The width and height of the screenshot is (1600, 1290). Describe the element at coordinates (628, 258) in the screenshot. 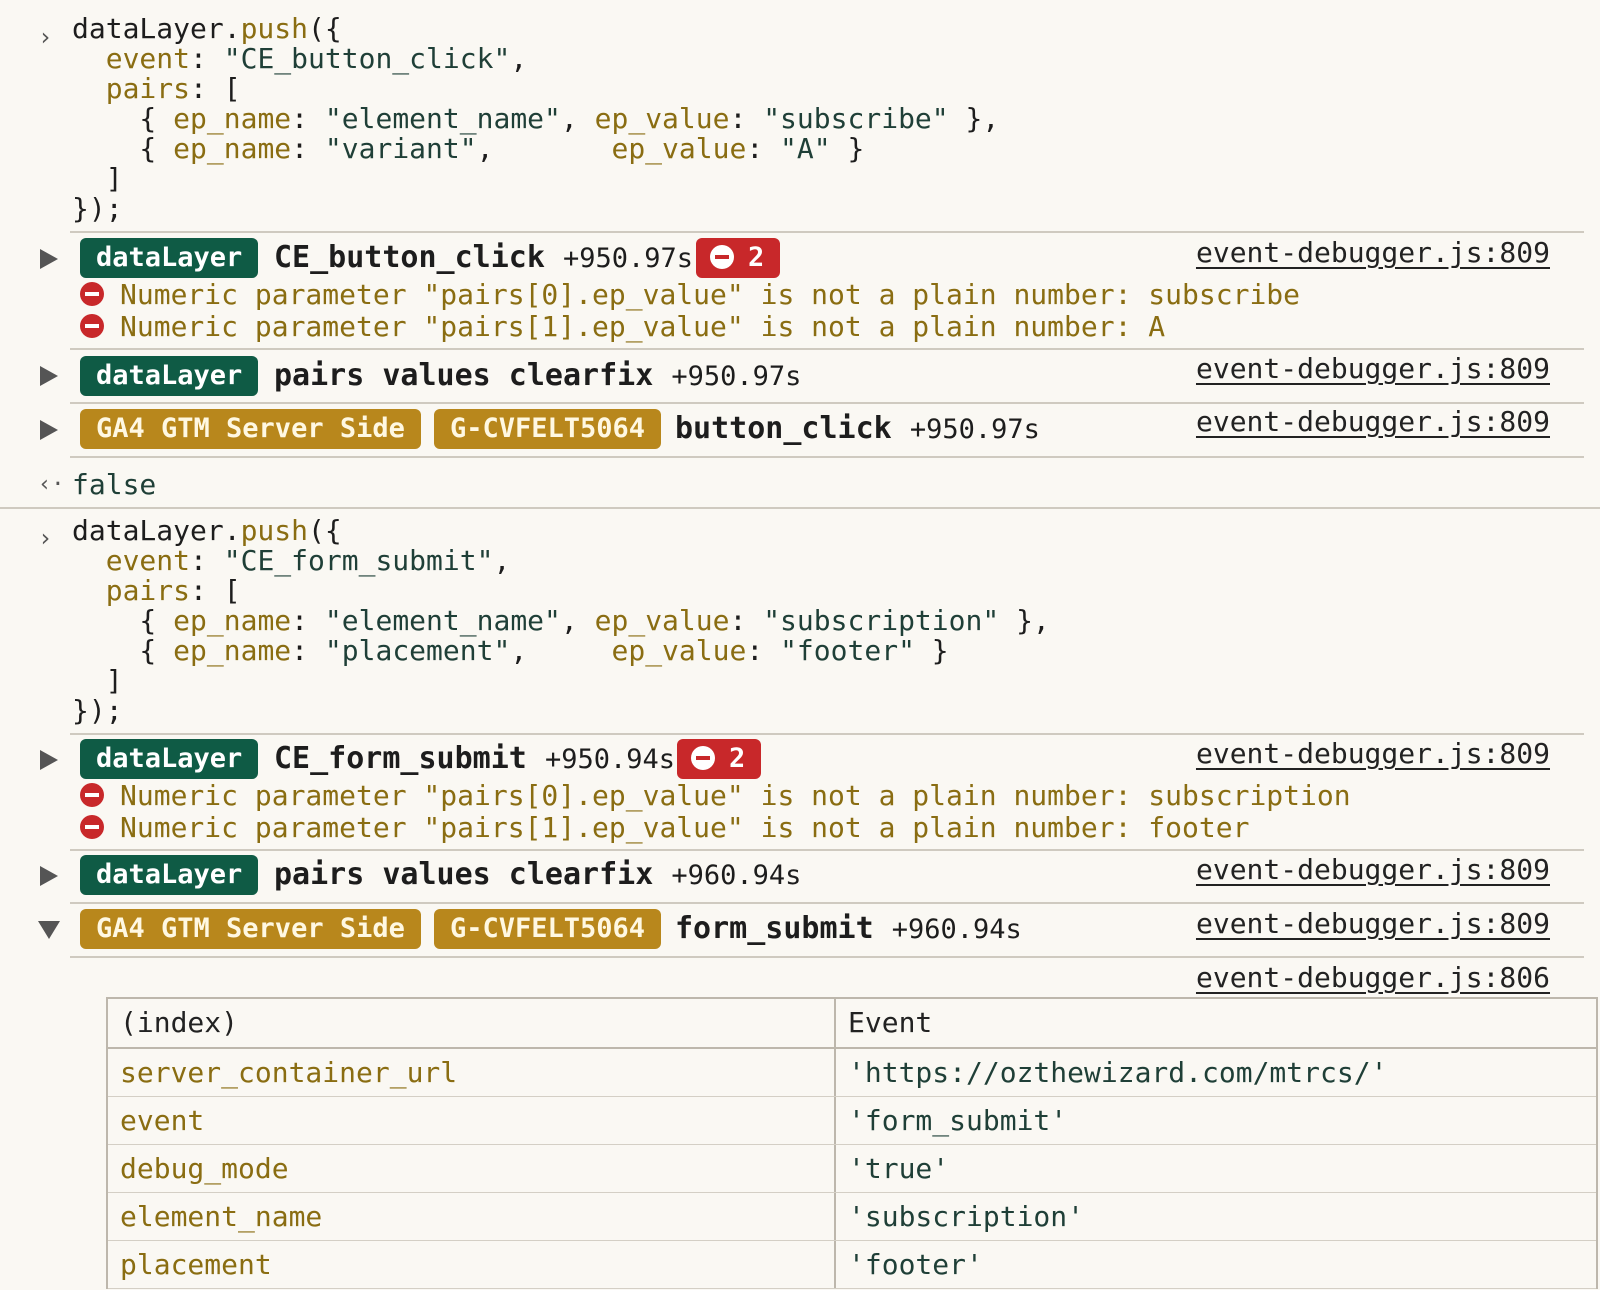

I see `event-time: +950.97s` at that location.